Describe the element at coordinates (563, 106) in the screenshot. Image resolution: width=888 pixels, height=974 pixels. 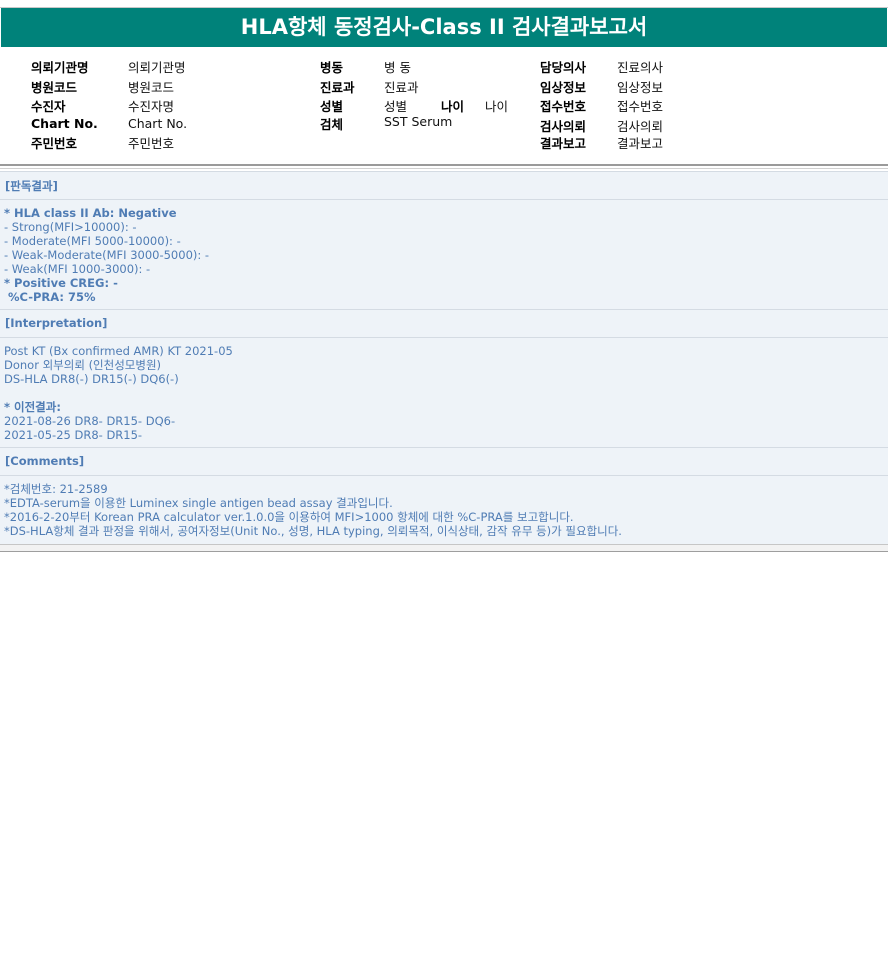
I see `label-receipt-no: 접수번호` at that location.